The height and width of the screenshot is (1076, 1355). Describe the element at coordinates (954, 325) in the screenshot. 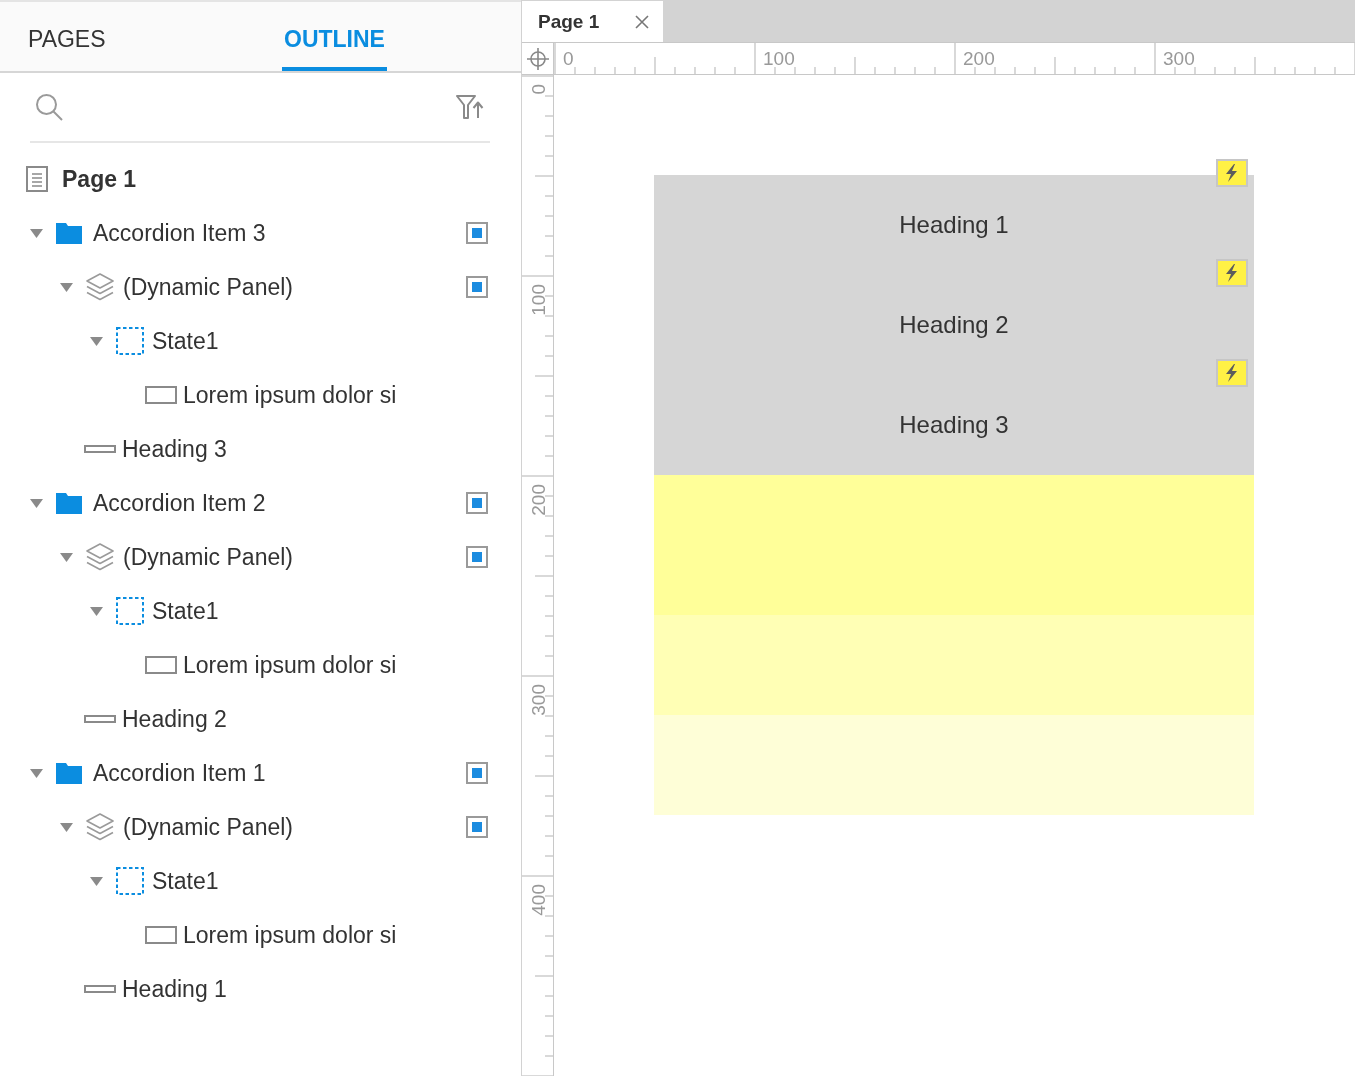

I see `heading-label: Heading 2` at that location.